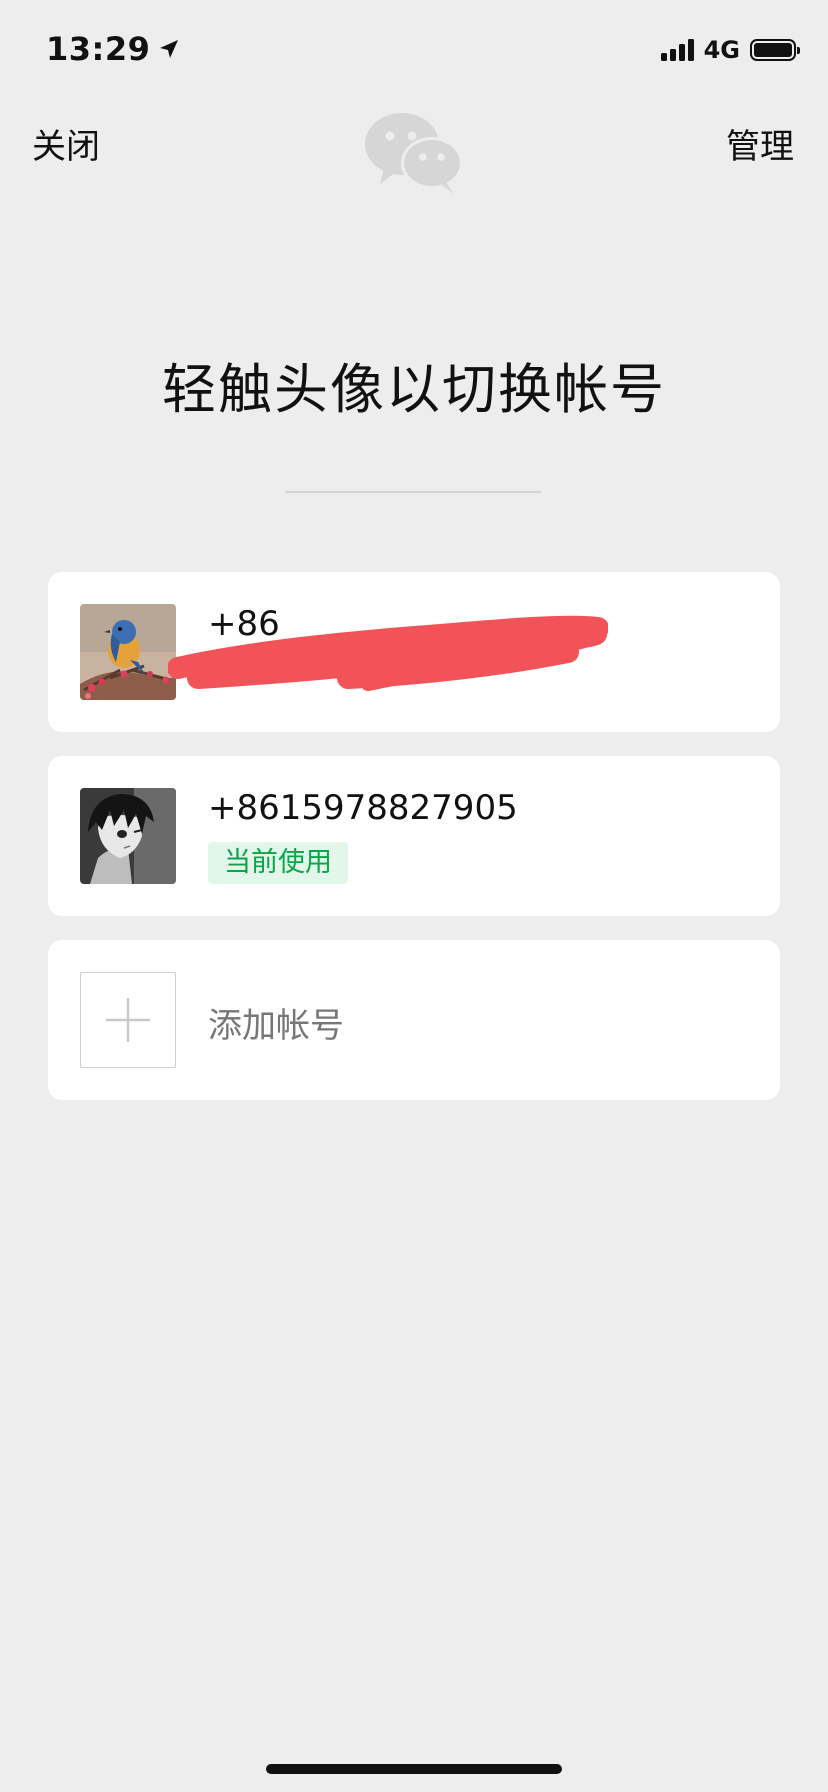 Image resolution: width=828 pixels, height=1792 pixels. I want to click on account-card-redacted: +86, so click(414, 652).